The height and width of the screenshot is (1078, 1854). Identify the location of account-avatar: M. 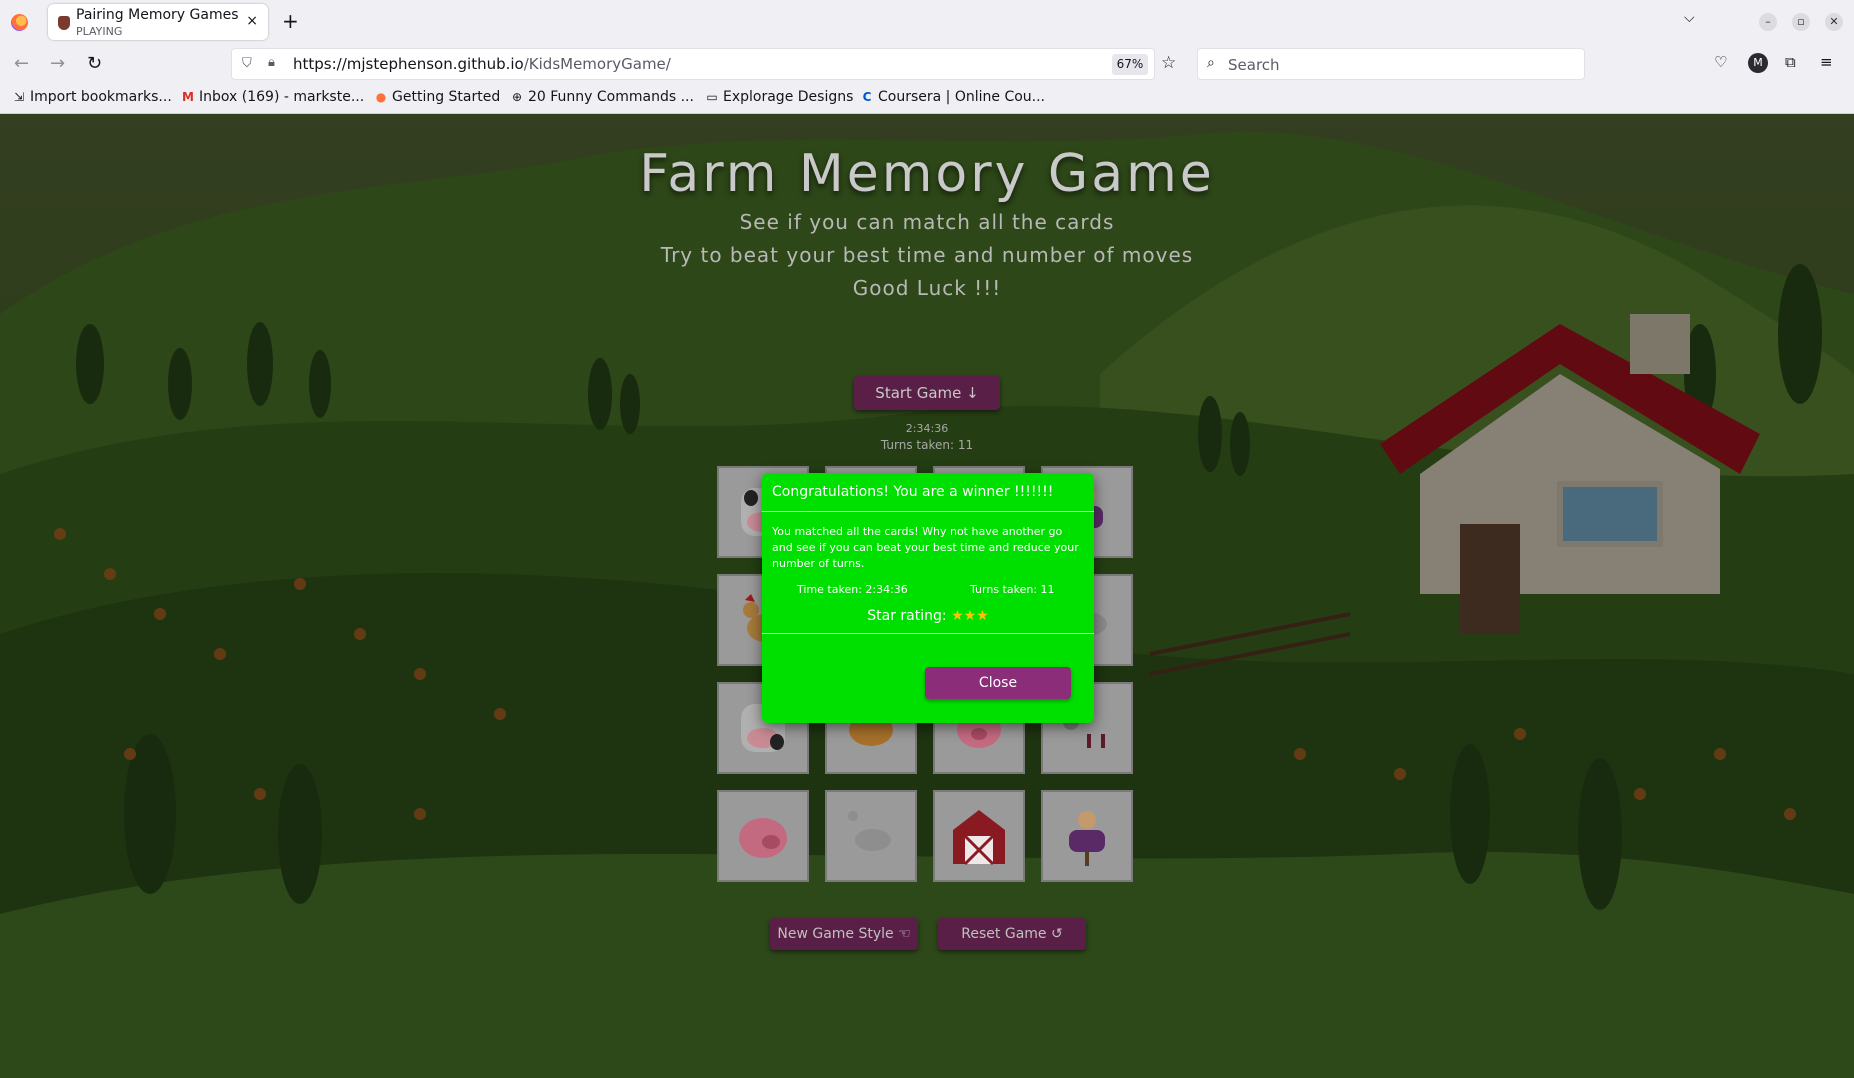
(1758, 63).